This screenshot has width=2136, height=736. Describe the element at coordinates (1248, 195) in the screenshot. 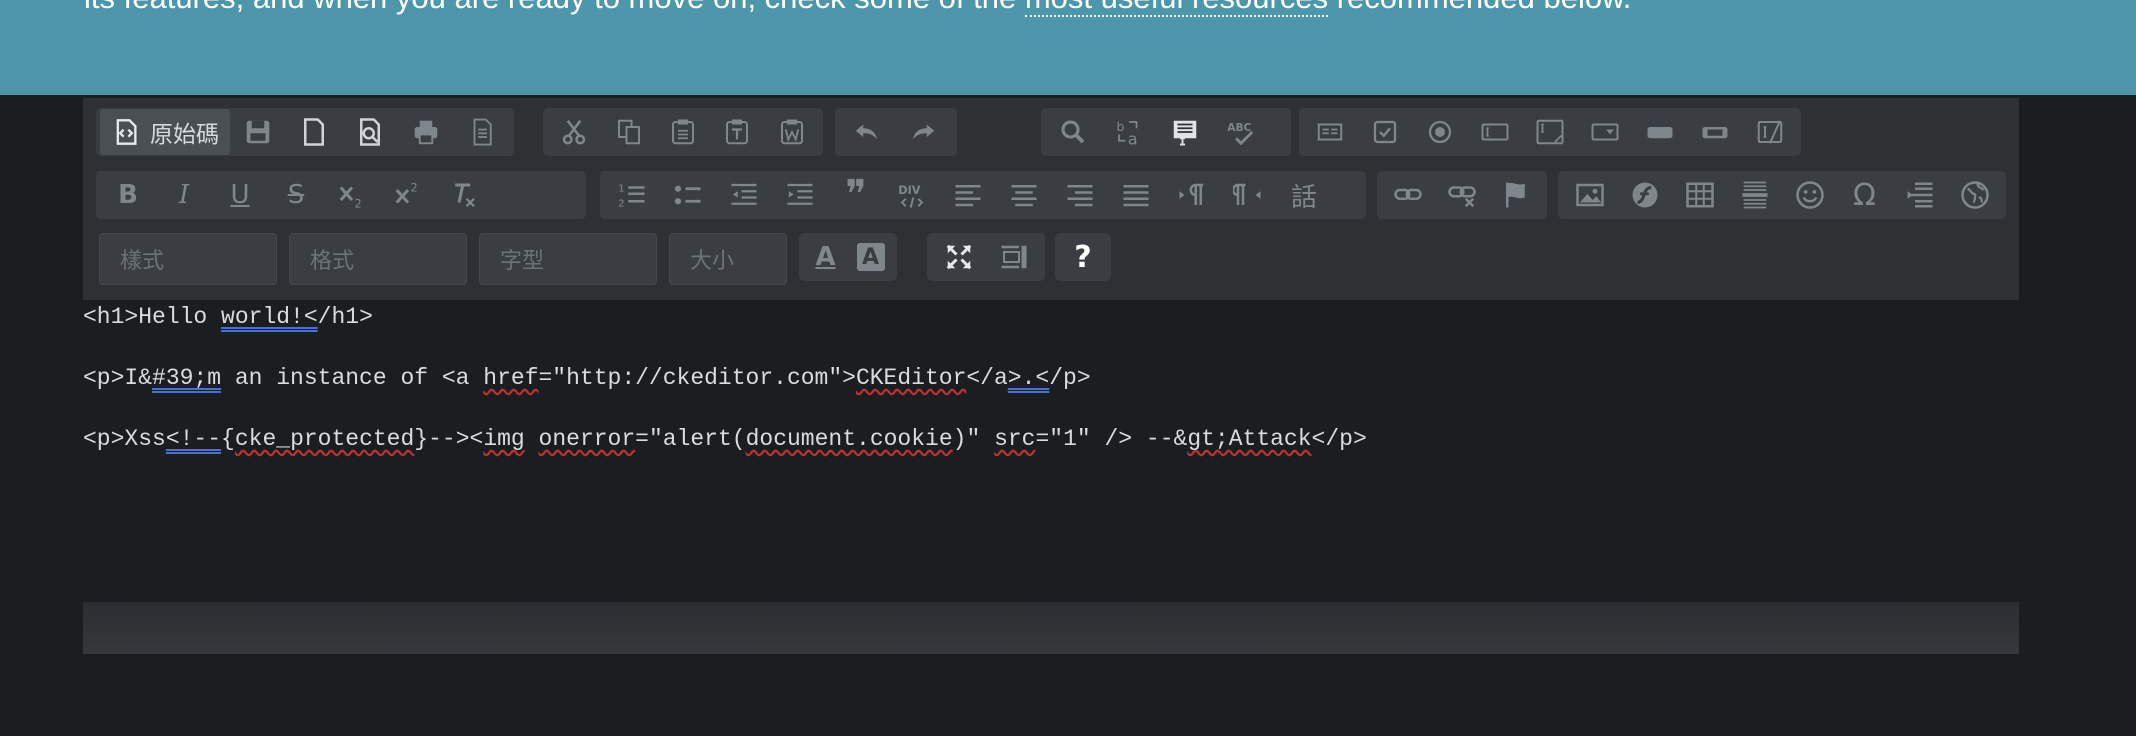

I see `rtl-button` at that location.